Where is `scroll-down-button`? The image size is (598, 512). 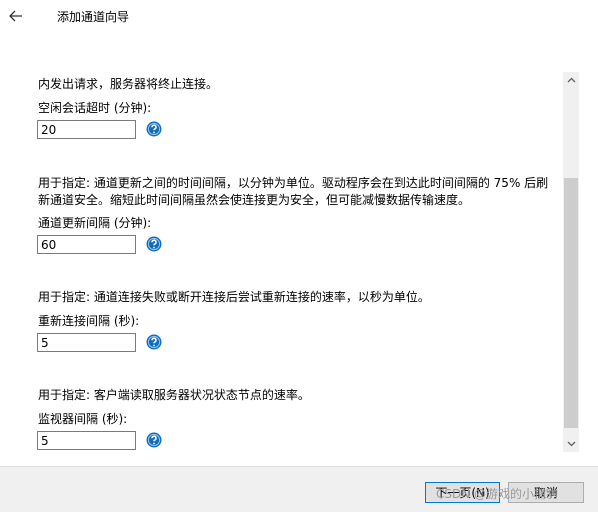
scroll-down-button is located at coordinates (571, 444).